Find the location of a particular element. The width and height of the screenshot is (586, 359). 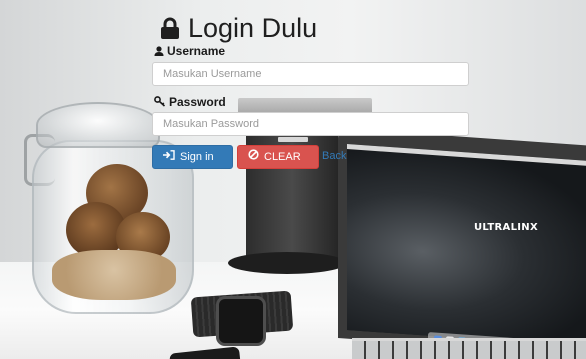

password-input is located at coordinates (310, 124).